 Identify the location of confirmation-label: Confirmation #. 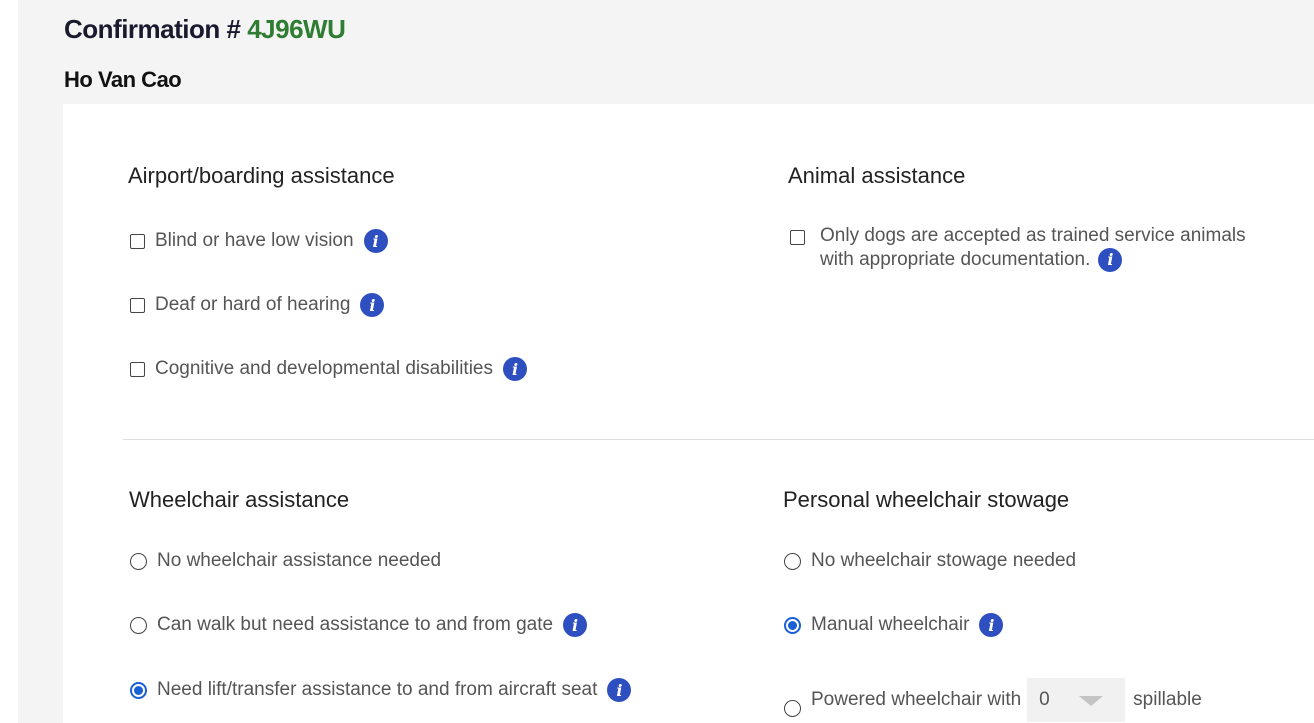
(152, 29).